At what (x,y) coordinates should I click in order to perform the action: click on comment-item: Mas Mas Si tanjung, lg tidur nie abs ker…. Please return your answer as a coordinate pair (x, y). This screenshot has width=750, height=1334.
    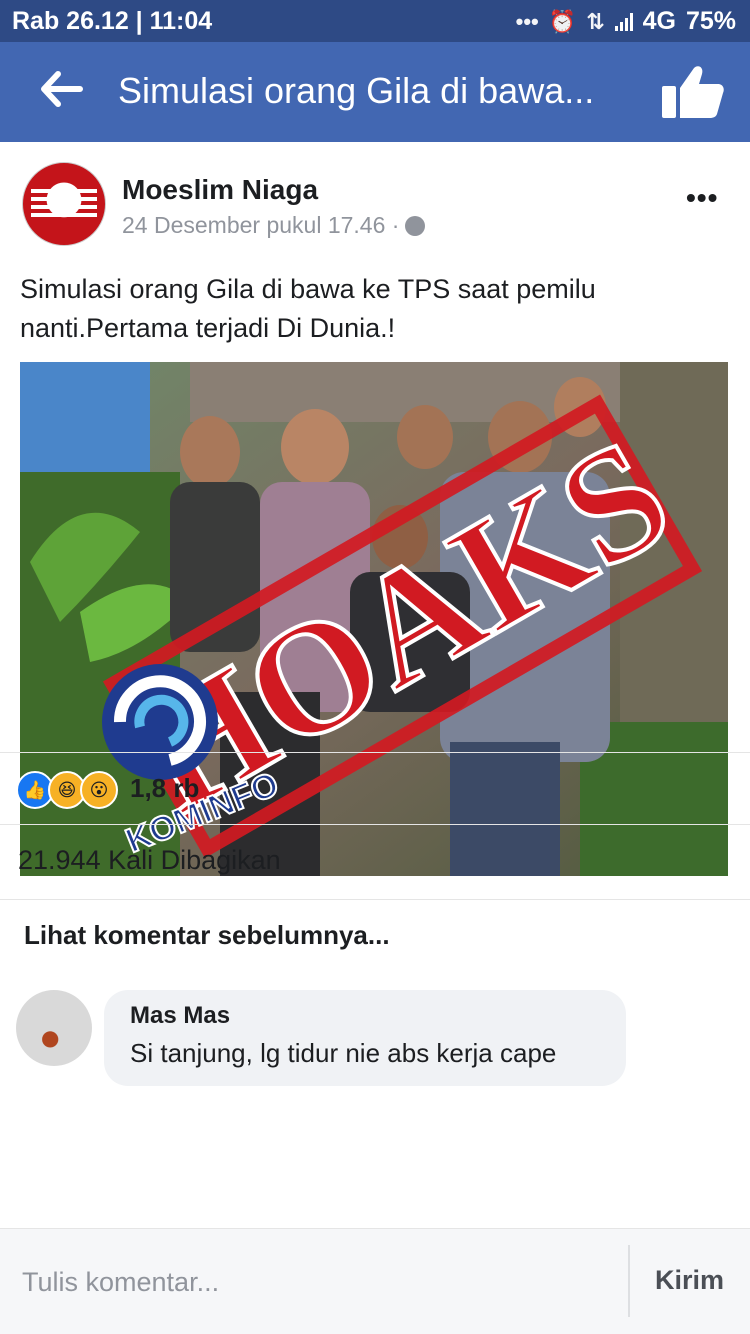
    Looking at the image, I should click on (375, 1040).